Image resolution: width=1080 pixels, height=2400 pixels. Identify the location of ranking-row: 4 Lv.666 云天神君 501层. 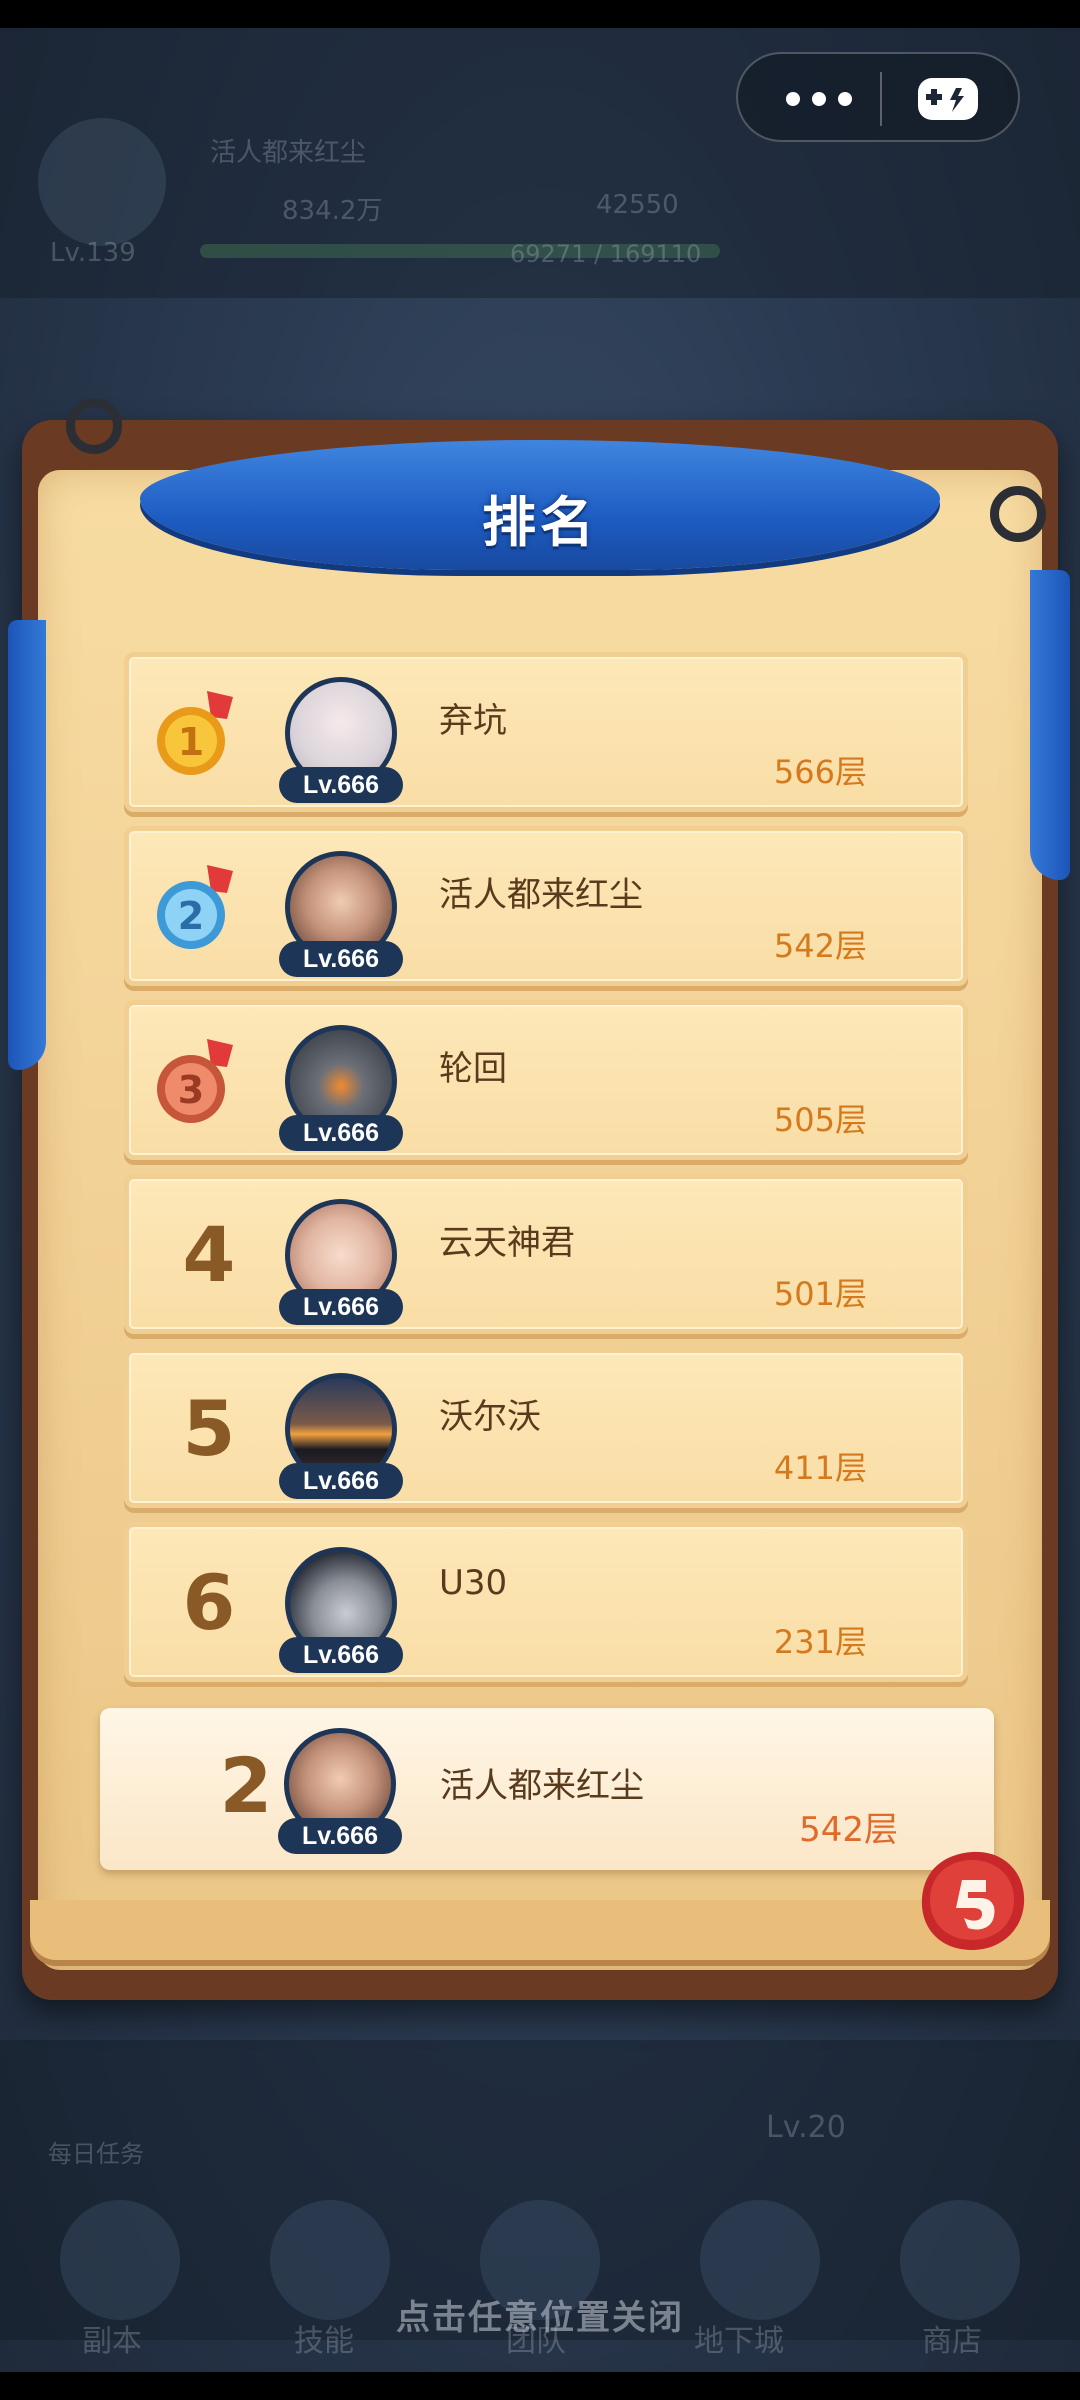
(546, 1254).